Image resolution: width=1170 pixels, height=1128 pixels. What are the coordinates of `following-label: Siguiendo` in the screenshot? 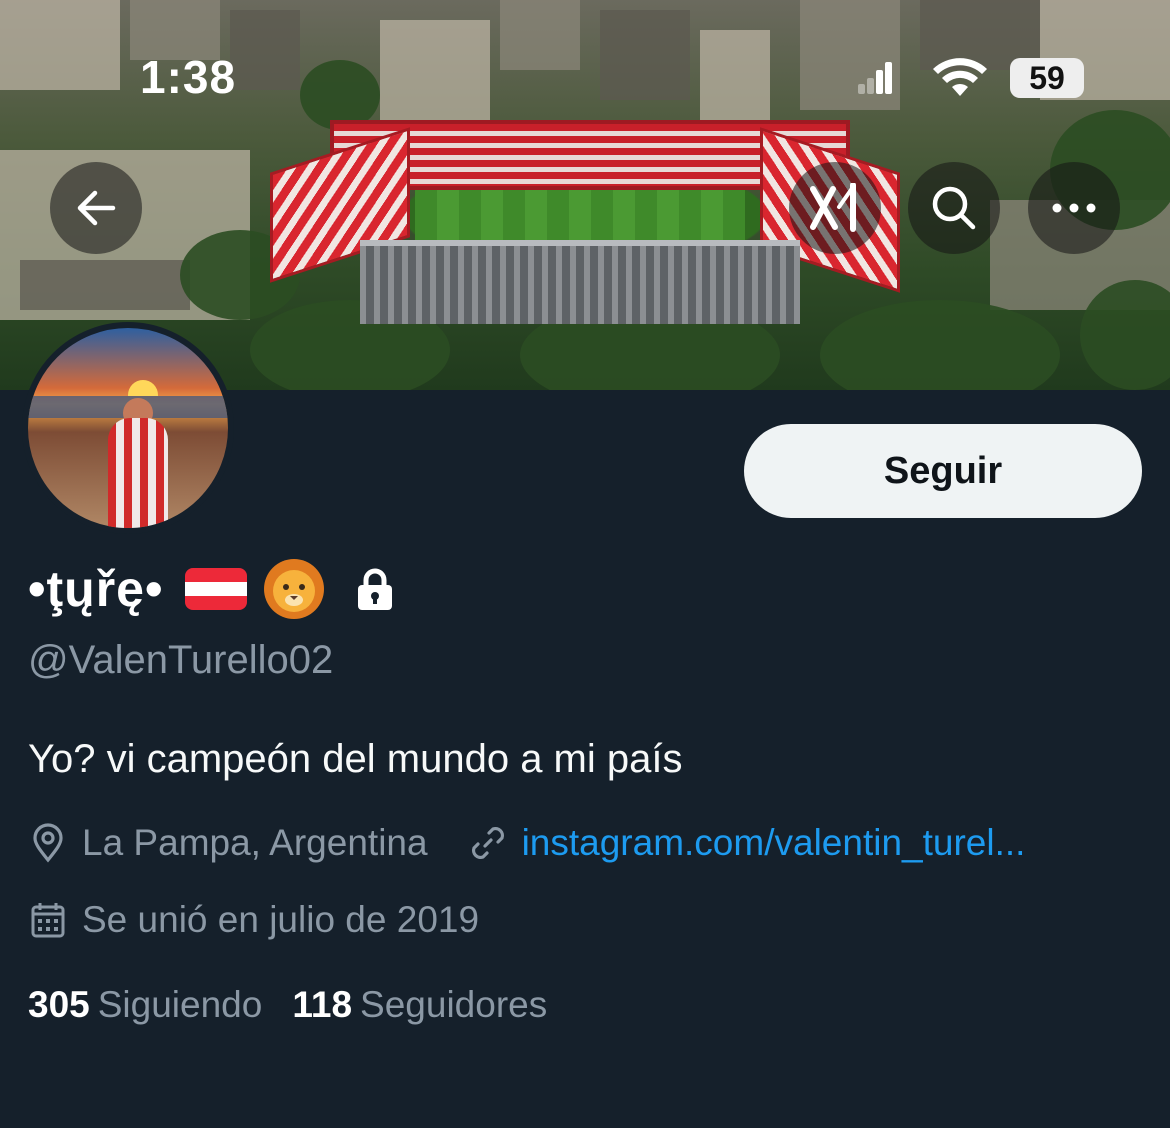 It's located at (180, 1004).